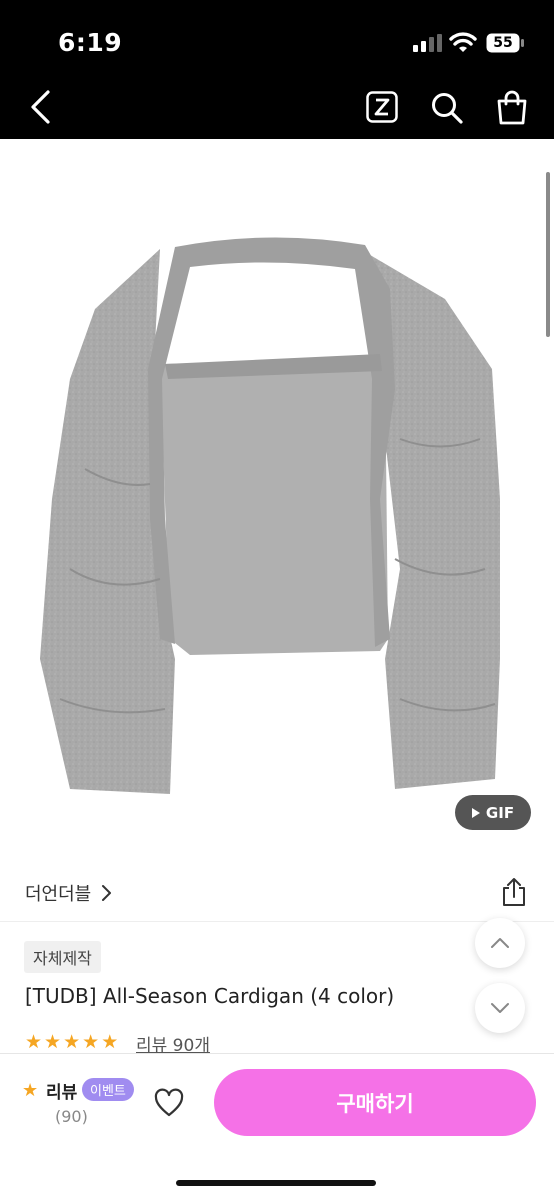  I want to click on scroll-up-button, so click(500, 943).